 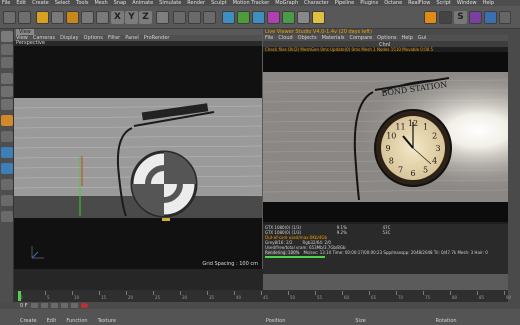 What do you see at coordinates (391, 161) in the screenshot?
I see `clock-numeral: 8` at bounding box center [391, 161].